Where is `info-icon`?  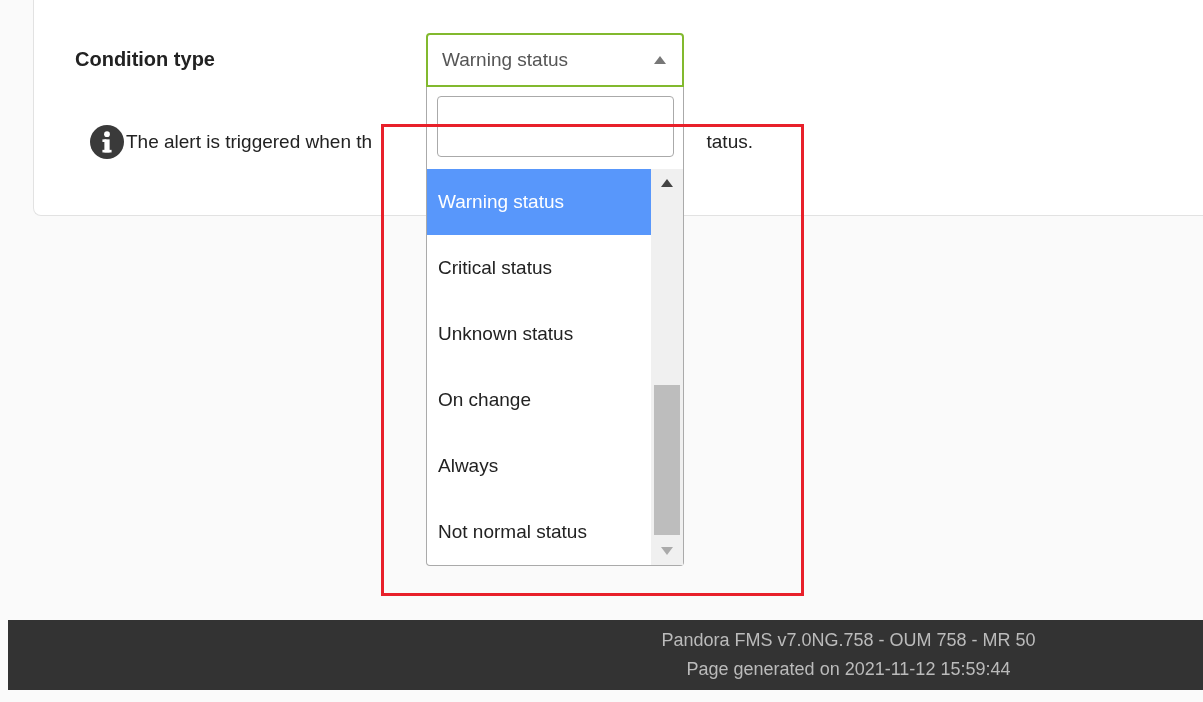 info-icon is located at coordinates (107, 142).